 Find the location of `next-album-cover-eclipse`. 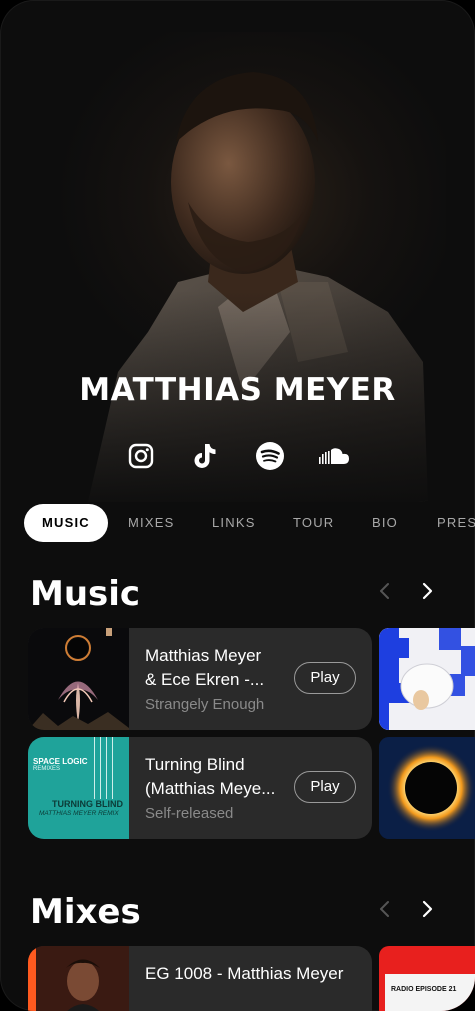

next-album-cover-eclipse is located at coordinates (427, 788).